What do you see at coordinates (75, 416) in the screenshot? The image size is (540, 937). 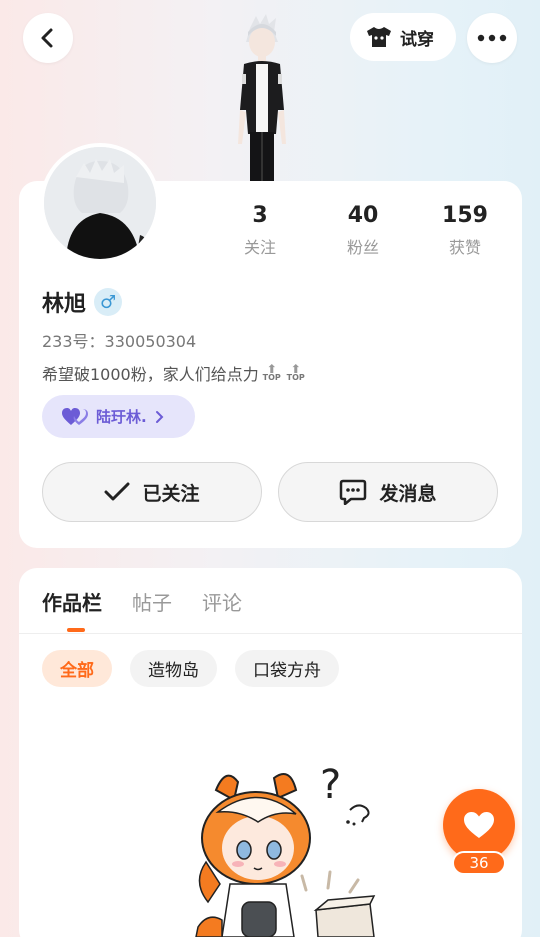 I see `double-heart-icon` at bounding box center [75, 416].